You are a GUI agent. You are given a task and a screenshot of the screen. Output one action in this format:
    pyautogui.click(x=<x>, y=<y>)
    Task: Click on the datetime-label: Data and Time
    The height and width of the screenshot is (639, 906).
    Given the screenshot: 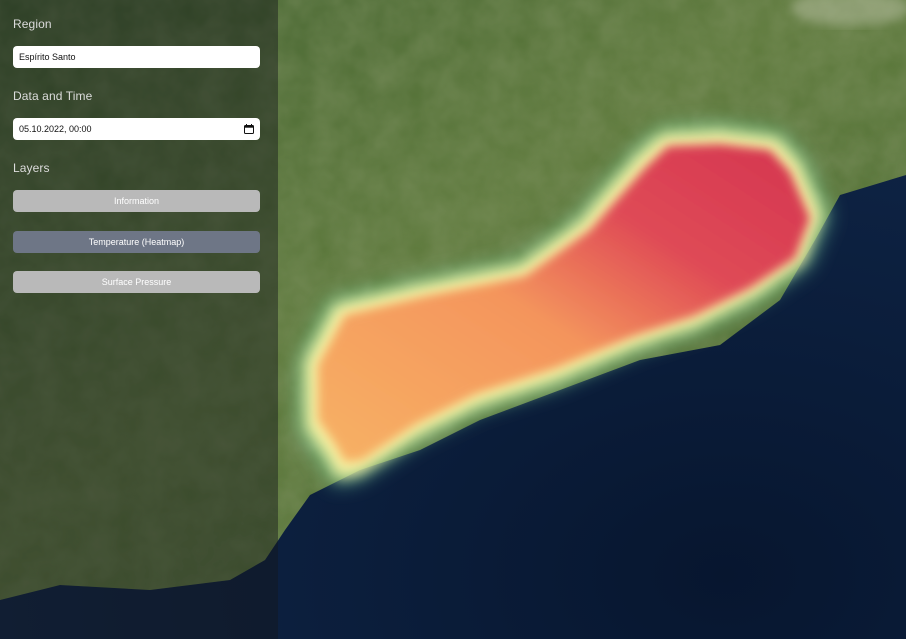 What is the action you would take?
    pyautogui.click(x=53, y=96)
    